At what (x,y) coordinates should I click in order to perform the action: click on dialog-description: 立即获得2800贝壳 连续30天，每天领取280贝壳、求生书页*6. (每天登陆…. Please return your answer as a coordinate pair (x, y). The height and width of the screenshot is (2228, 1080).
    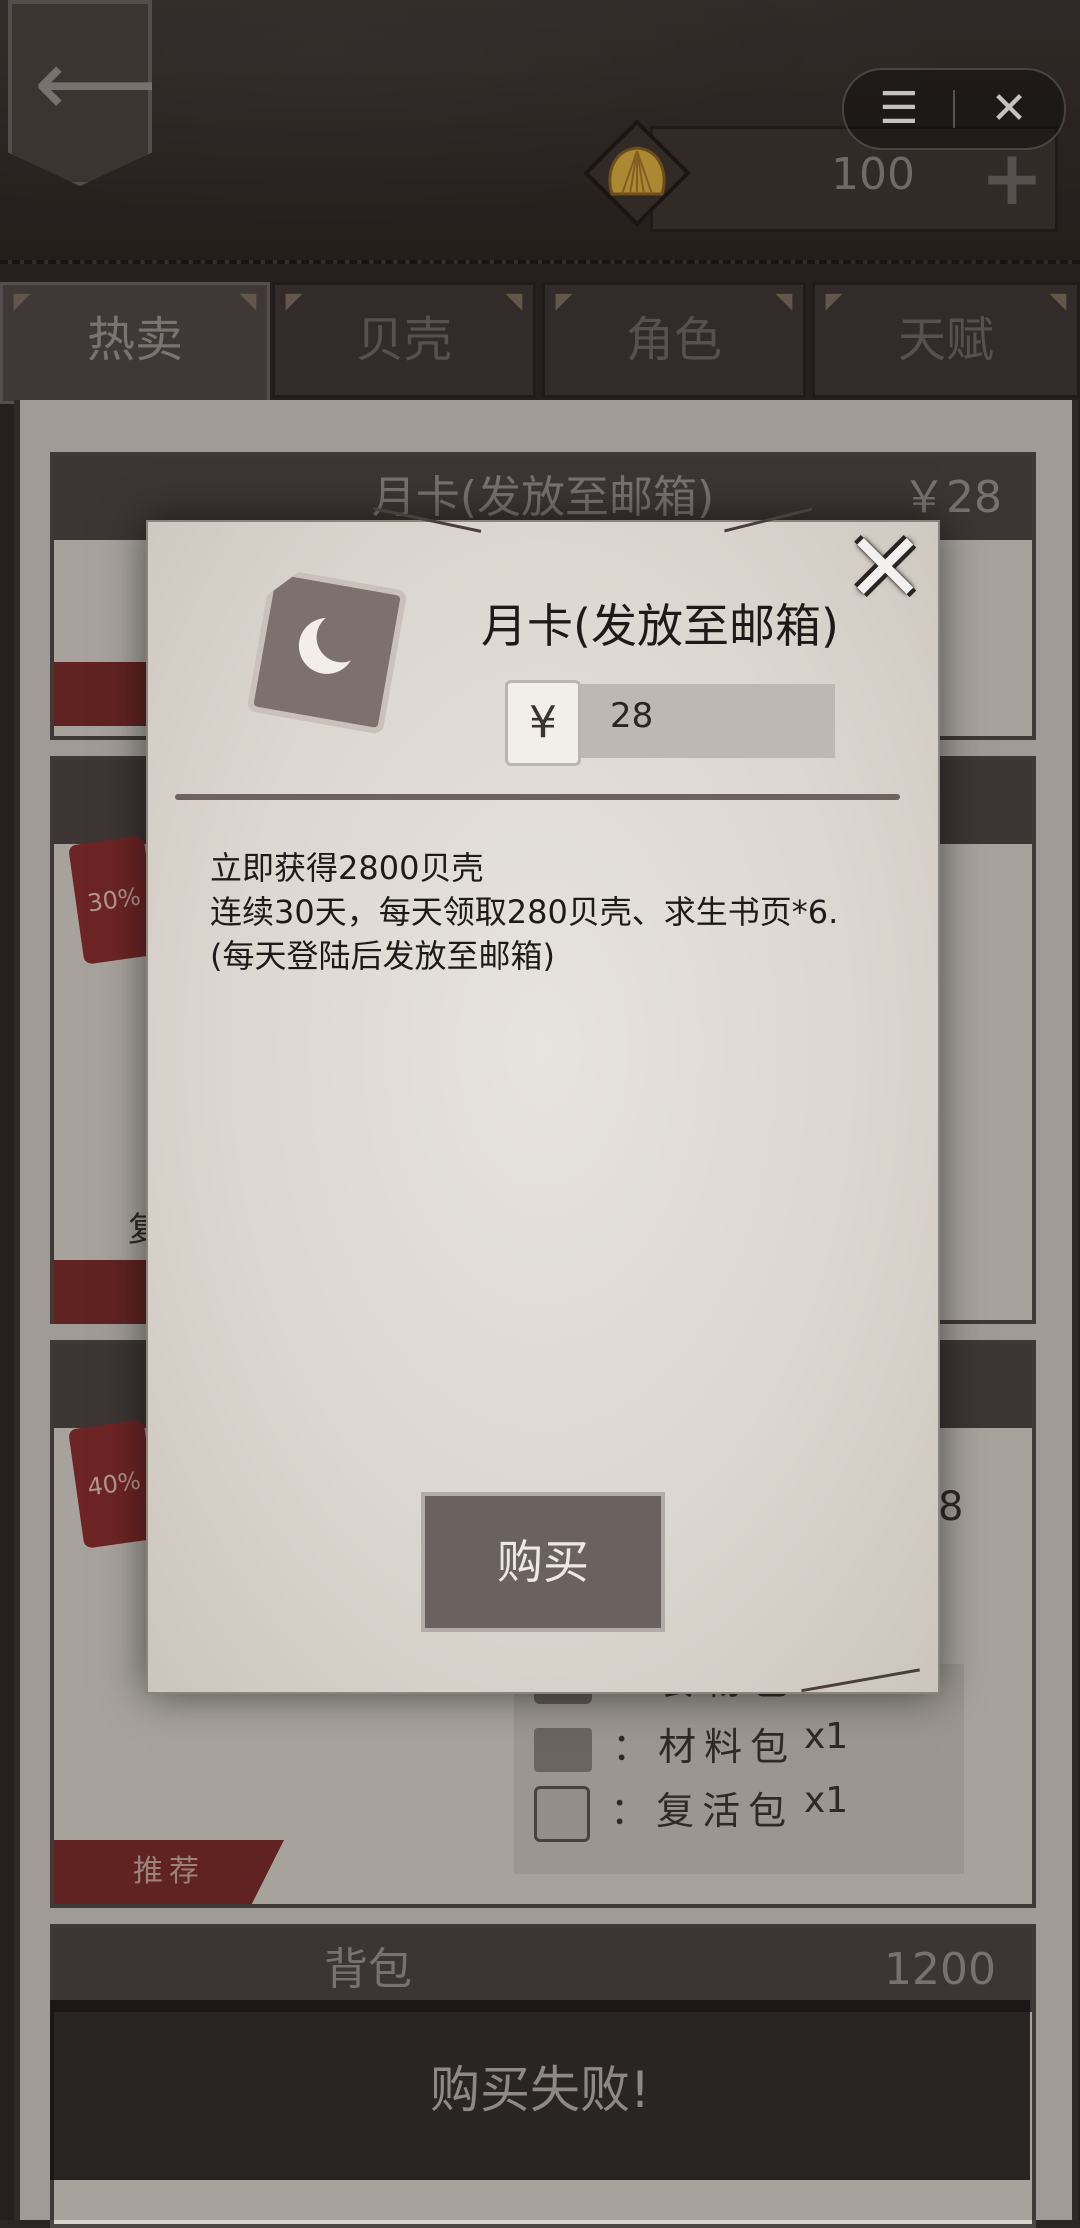
    Looking at the image, I should click on (550, 912).